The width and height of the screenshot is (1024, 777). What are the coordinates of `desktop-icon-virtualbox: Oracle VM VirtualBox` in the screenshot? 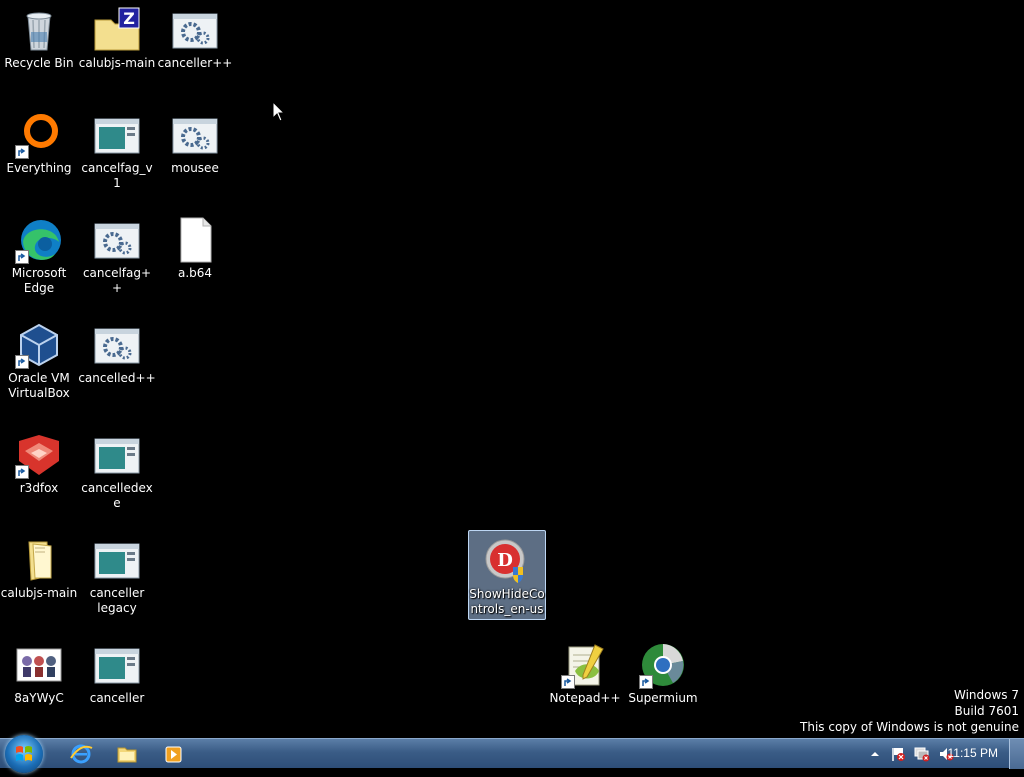 It's located at (39, 358).